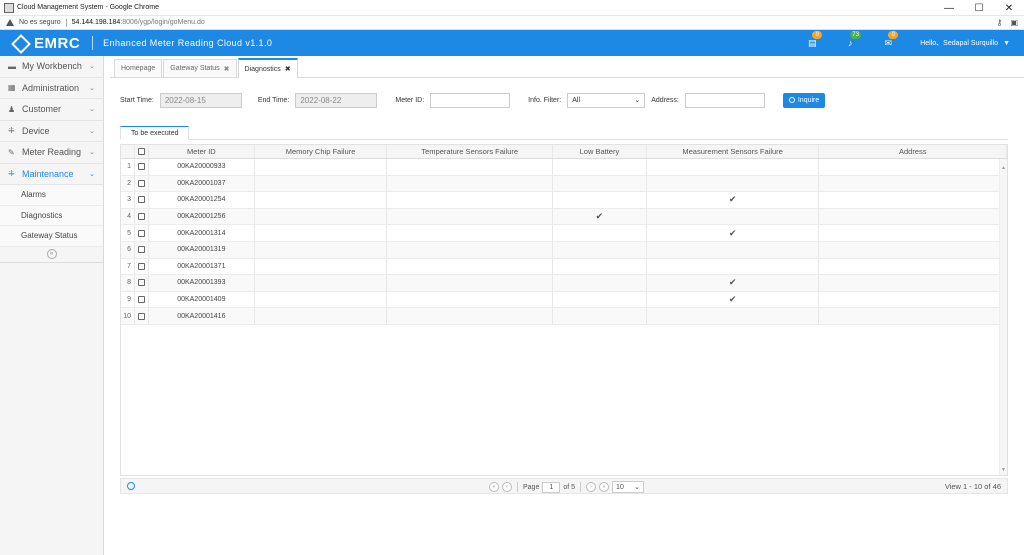  Describe the element at coordinates (202, 151) in the screenshot. I see `header-meter-id: Meter ID` at that location.